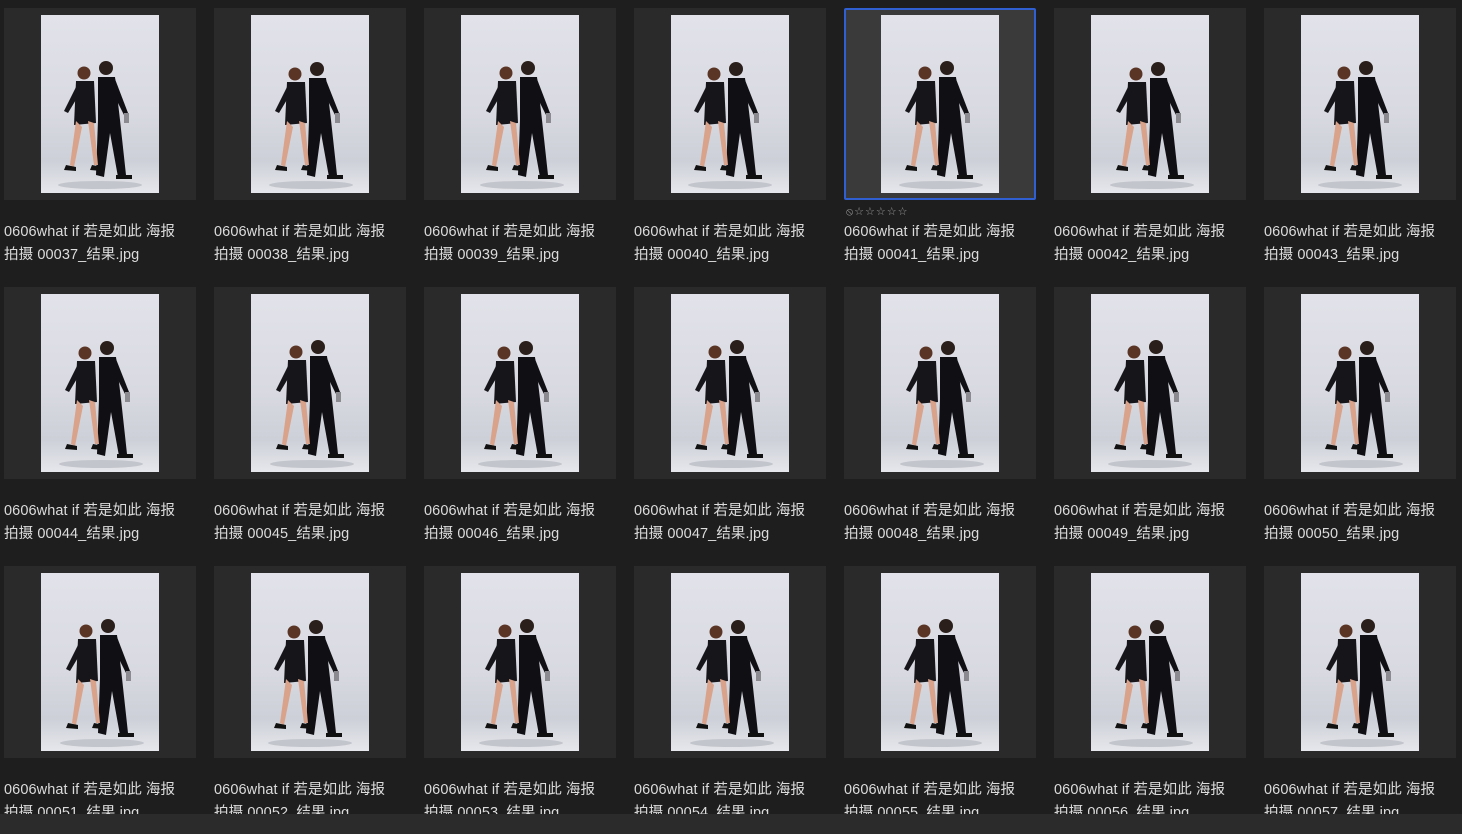  I want to click on thumbnail-item: 0606what if 若是如此 海报拍摄 00055_结果.jpg, so click(941, 686).